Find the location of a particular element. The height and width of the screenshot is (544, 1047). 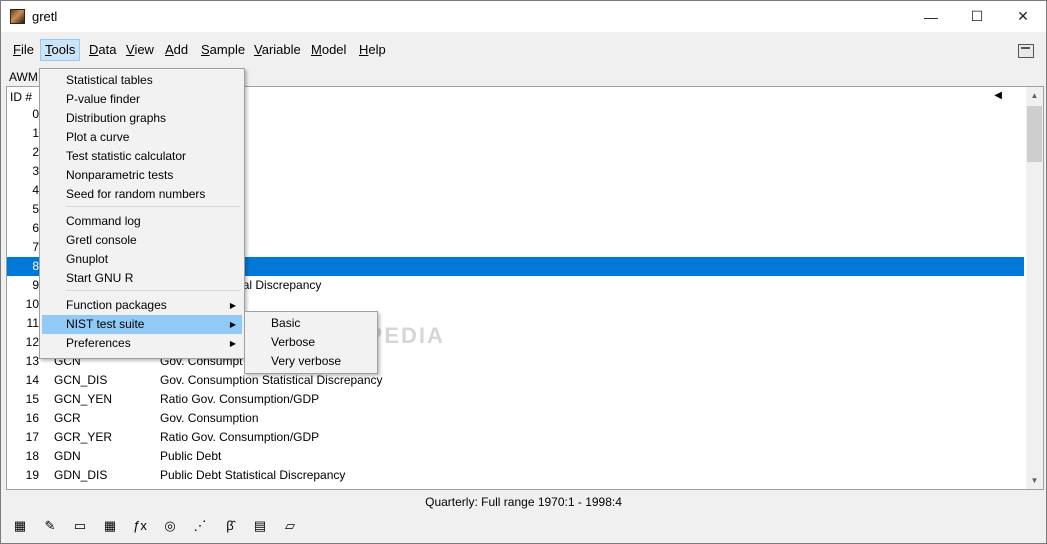

menu-tools: Tools is located at coordinates (60, 50).